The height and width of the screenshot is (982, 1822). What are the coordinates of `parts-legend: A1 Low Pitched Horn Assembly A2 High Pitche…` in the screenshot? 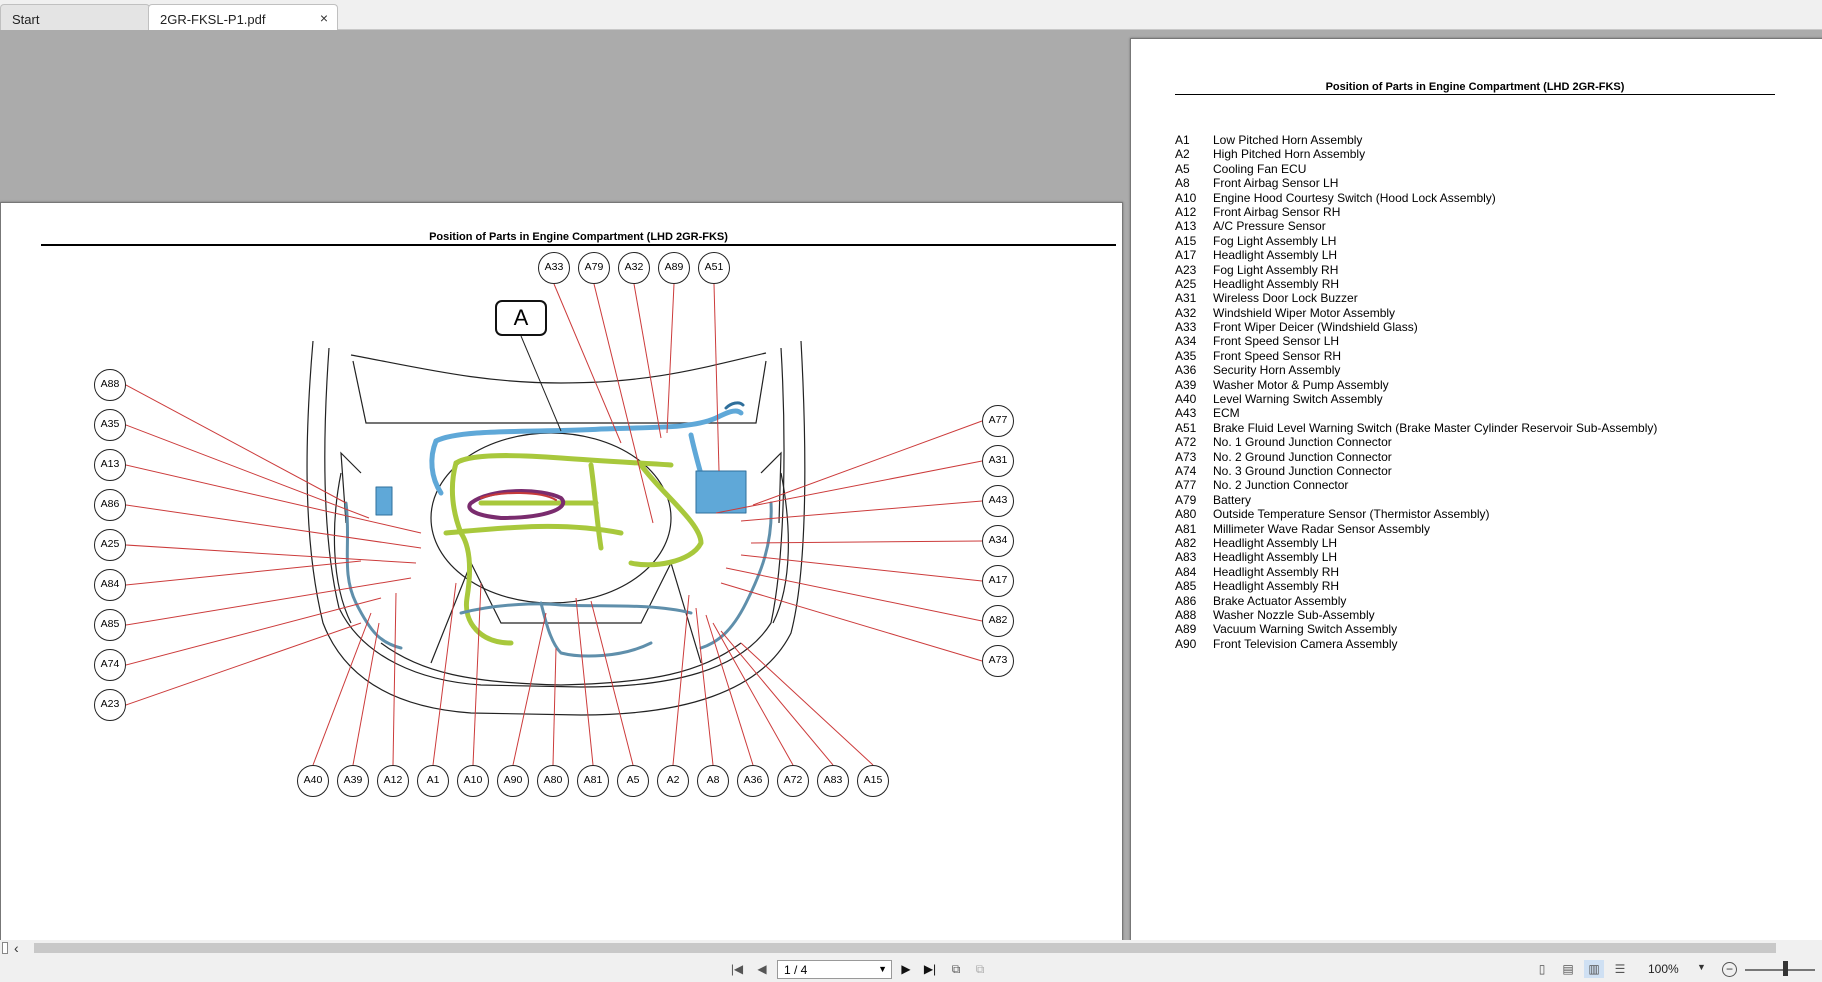 It's located at (1416, 392).